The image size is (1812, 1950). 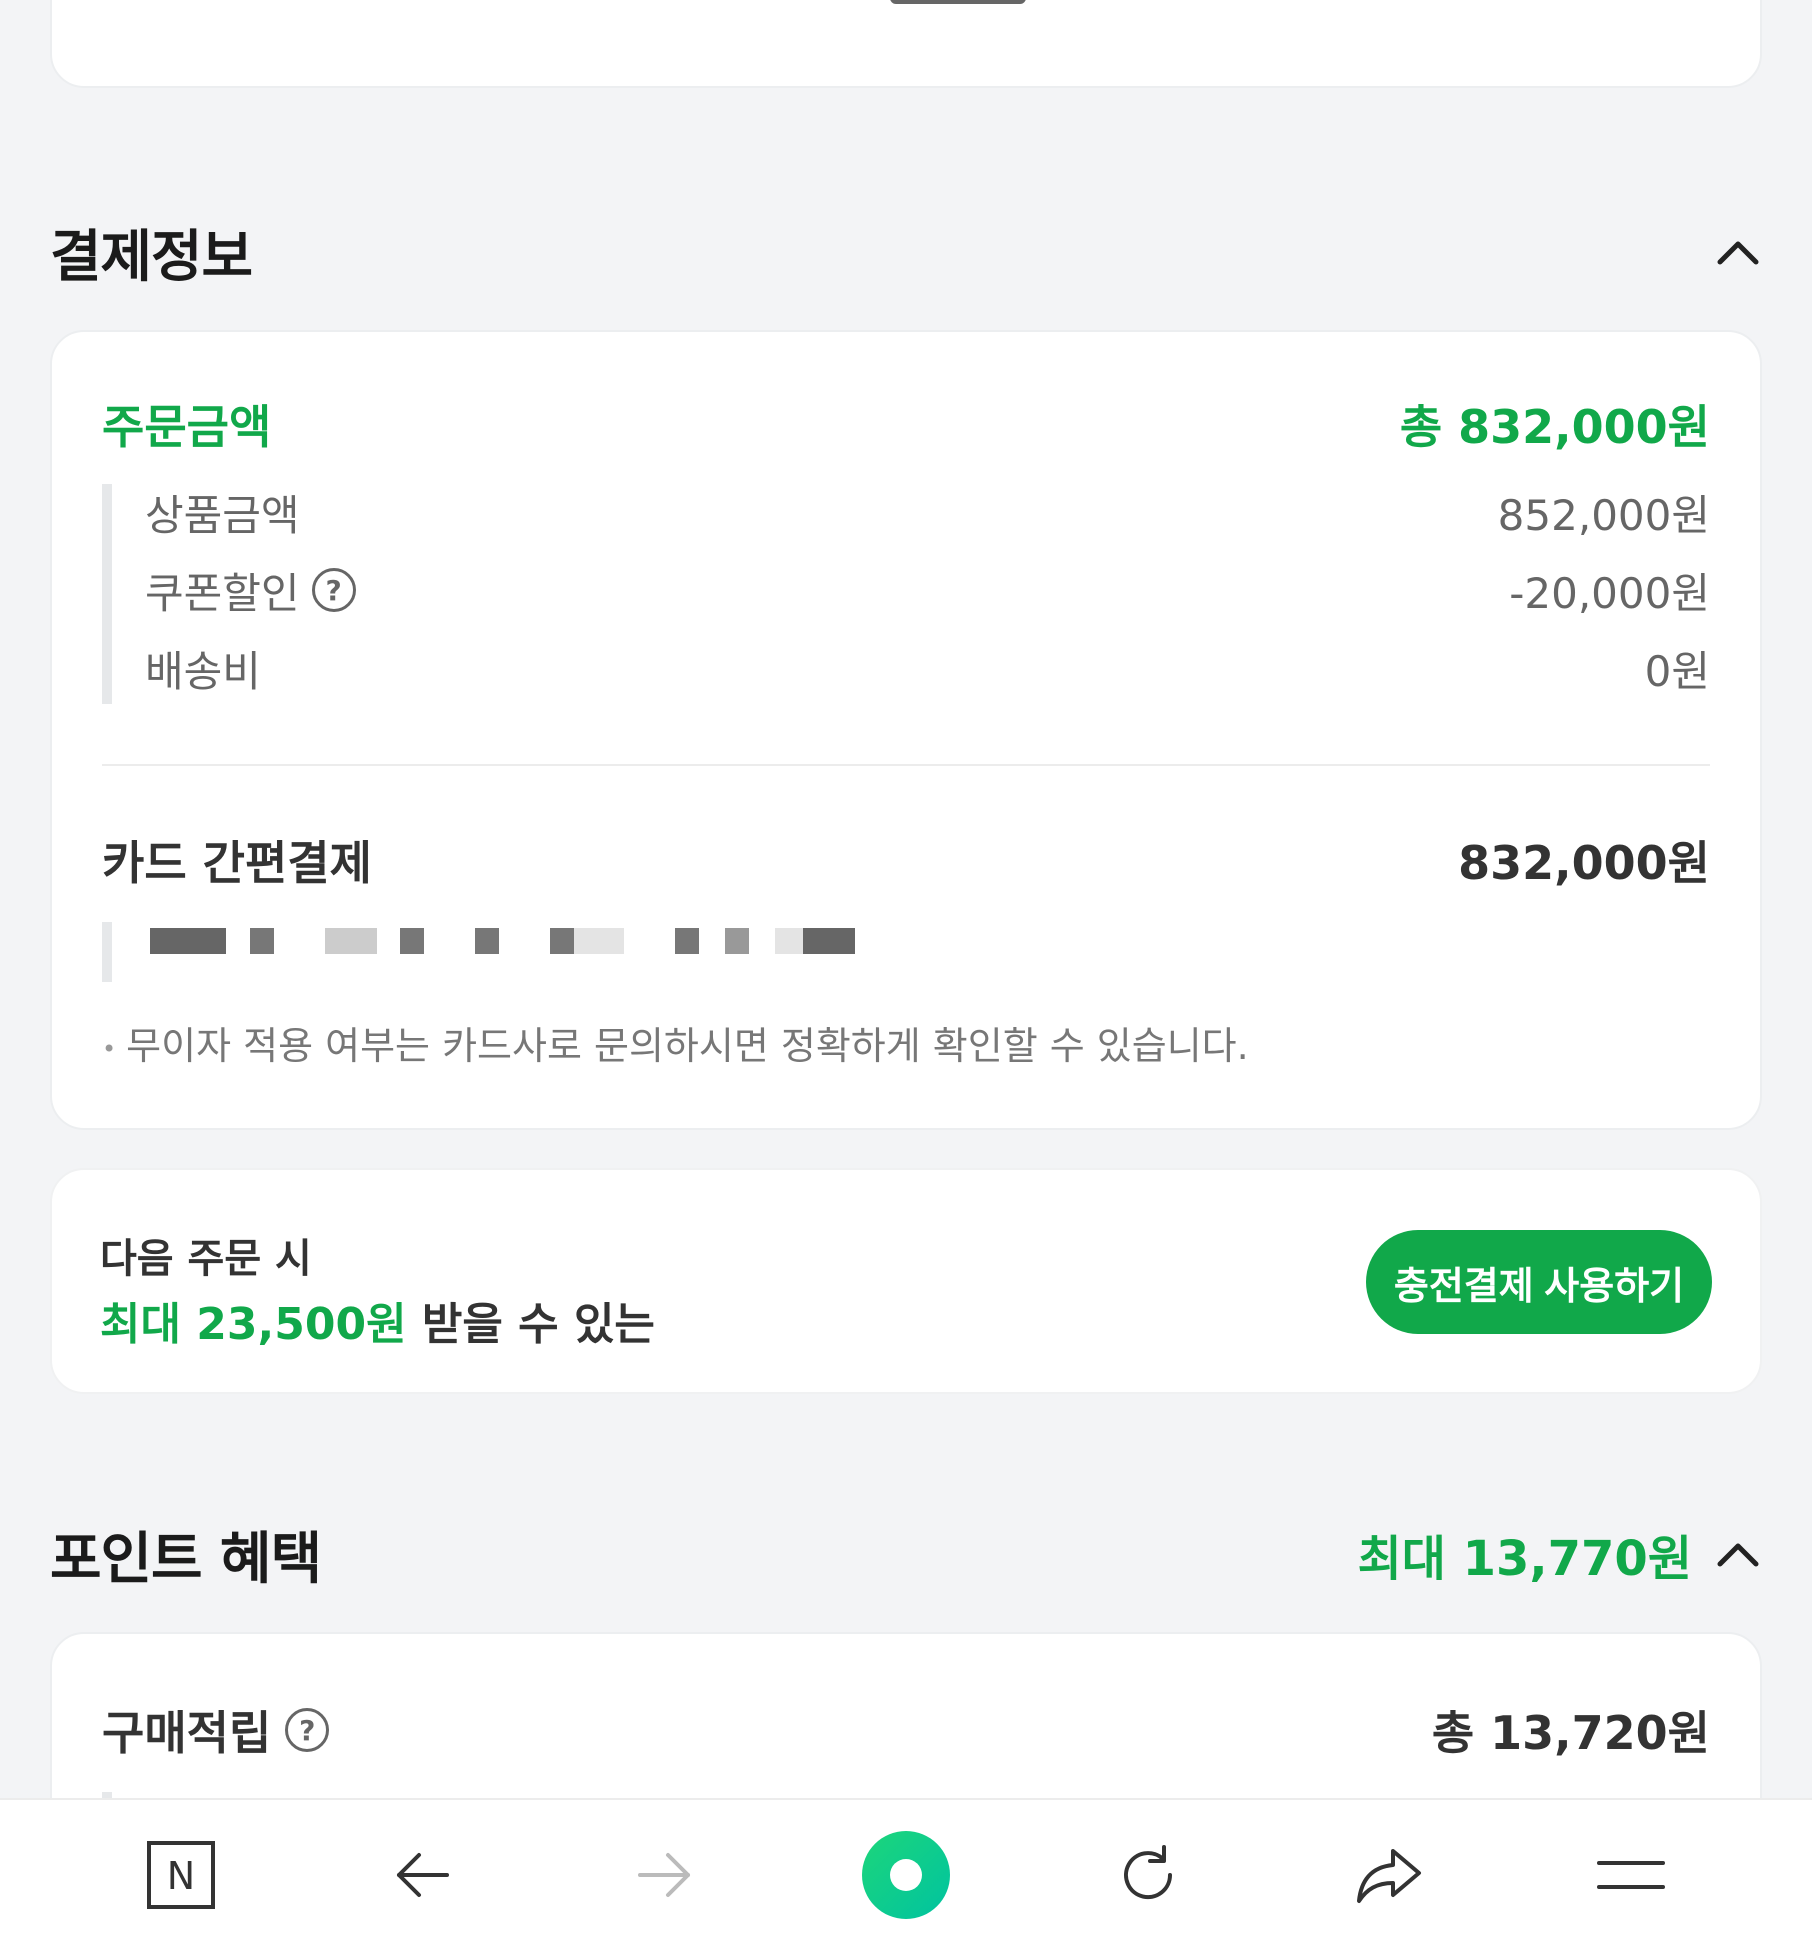 I want to click on promo-line1: 다음 주문 시, so click(x=206, y=1259).